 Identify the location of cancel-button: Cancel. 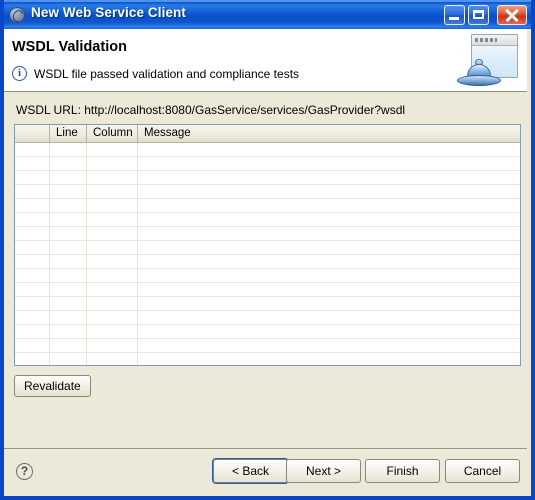
(482, 471).